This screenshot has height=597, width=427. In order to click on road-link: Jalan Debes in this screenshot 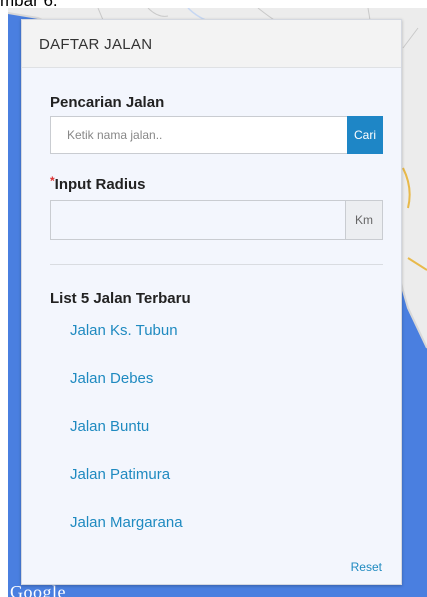, I will do `click(126, 394)`.